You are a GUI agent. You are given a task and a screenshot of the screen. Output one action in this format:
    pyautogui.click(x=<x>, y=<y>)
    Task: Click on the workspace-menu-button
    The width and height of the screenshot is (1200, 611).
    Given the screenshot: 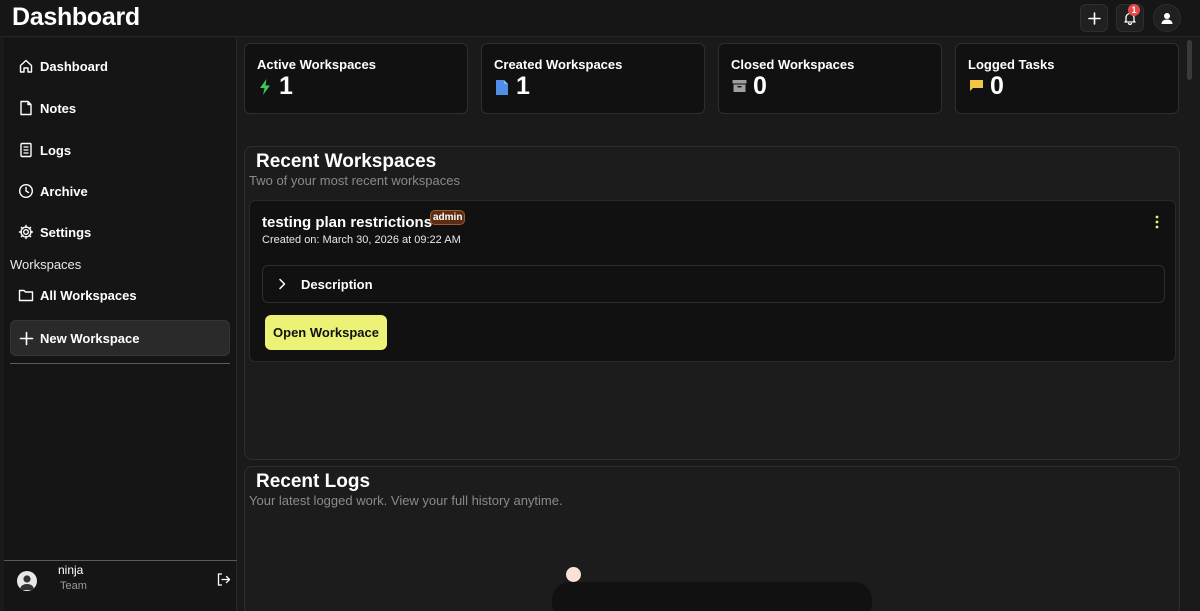 What is the action you would take?
    pyautogui.click(x=1157, y=222)
    